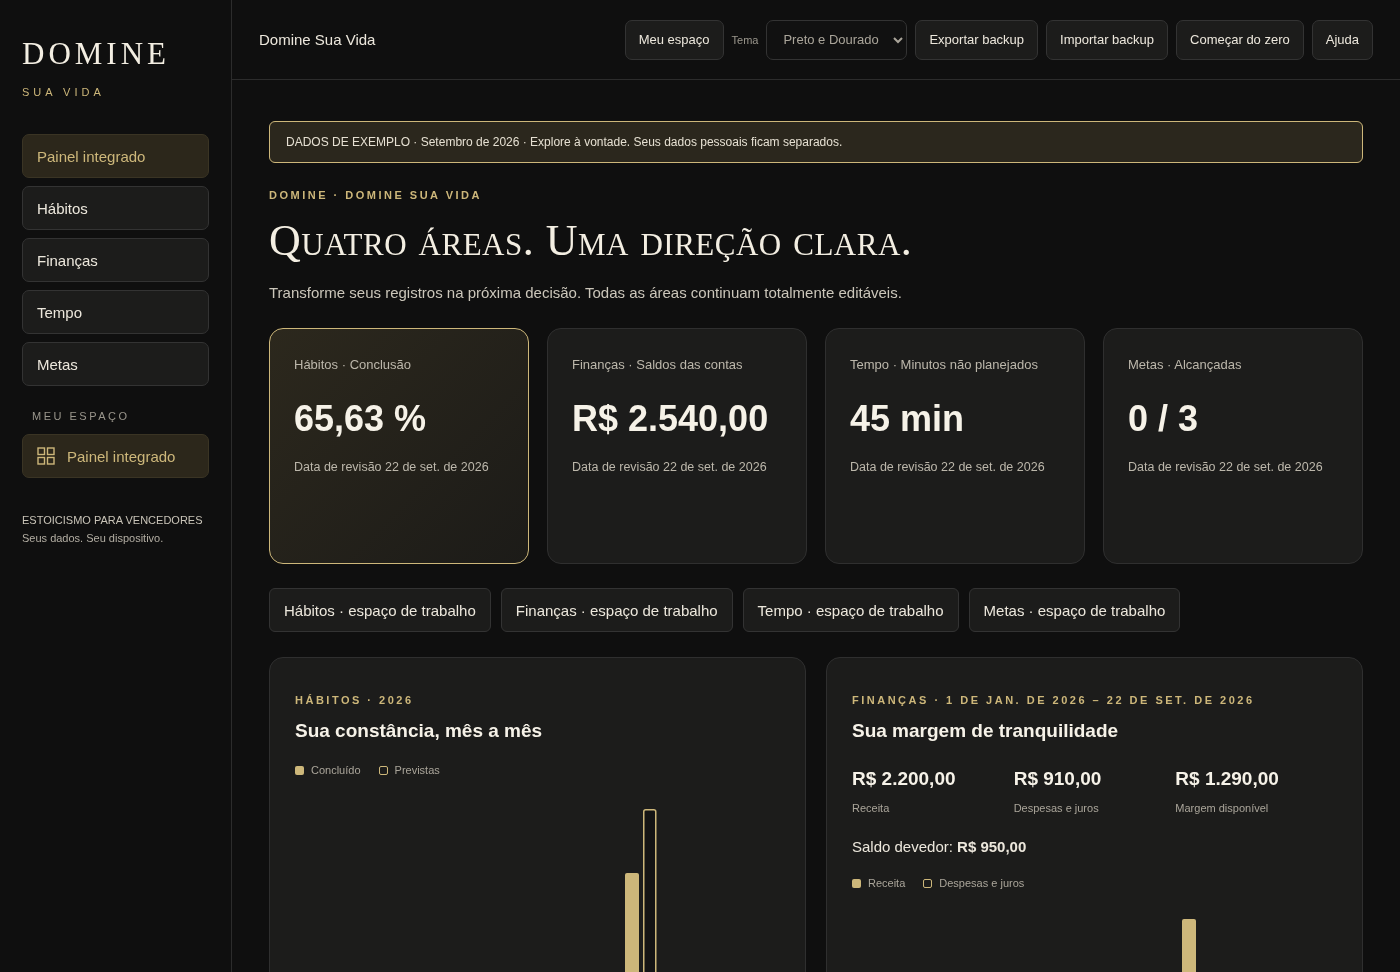  I want to click on stat-label: Tempo · Minutos não planejados, so click(944, 364).